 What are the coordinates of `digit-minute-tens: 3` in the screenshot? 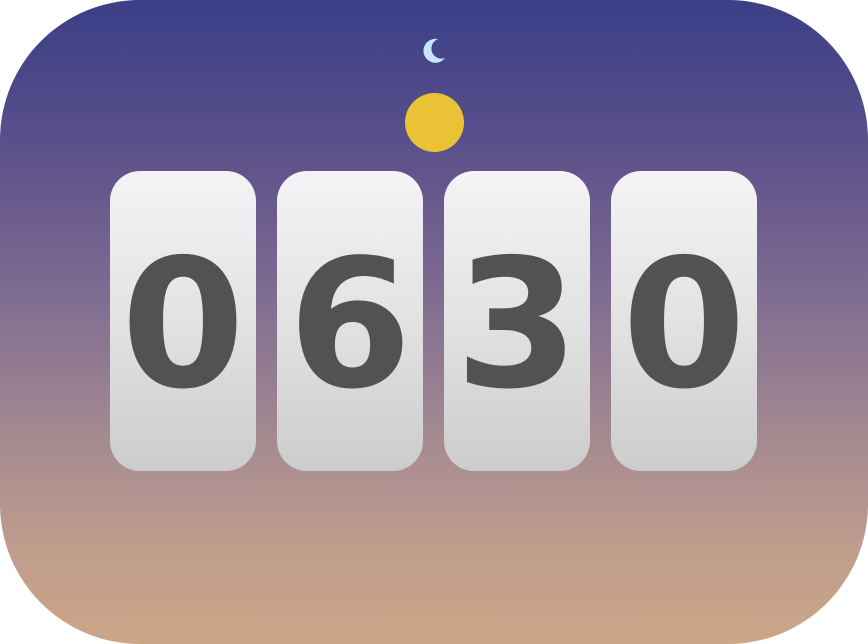 It's located at (517, 324).